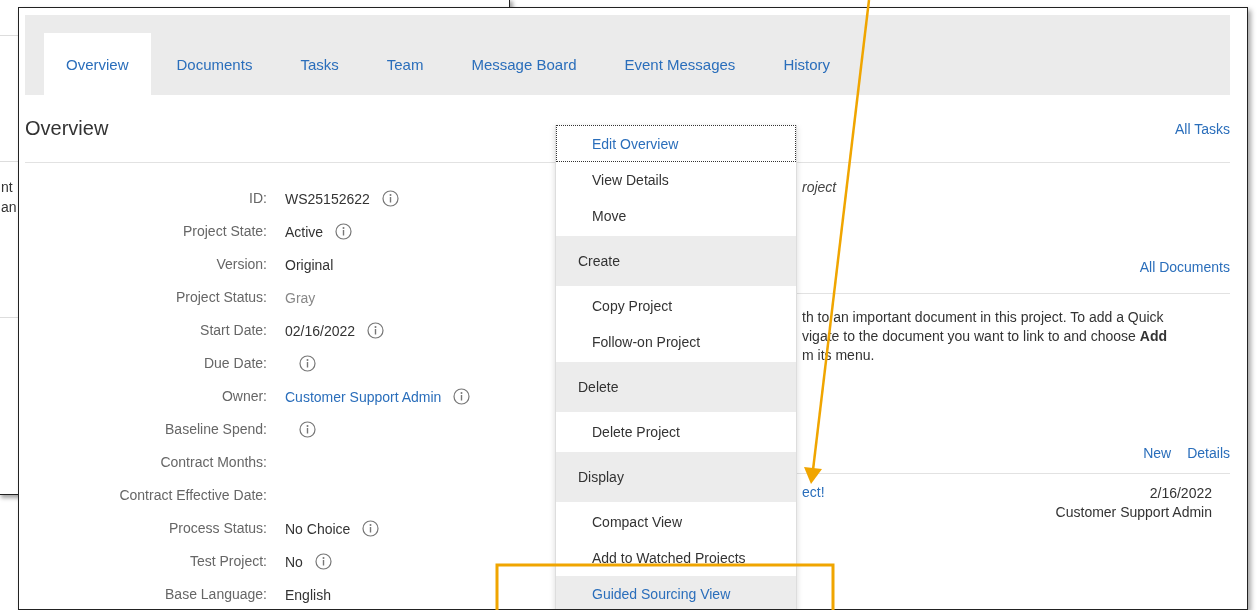  I want to click on menu-item: Delete Project, so click(676, 432).